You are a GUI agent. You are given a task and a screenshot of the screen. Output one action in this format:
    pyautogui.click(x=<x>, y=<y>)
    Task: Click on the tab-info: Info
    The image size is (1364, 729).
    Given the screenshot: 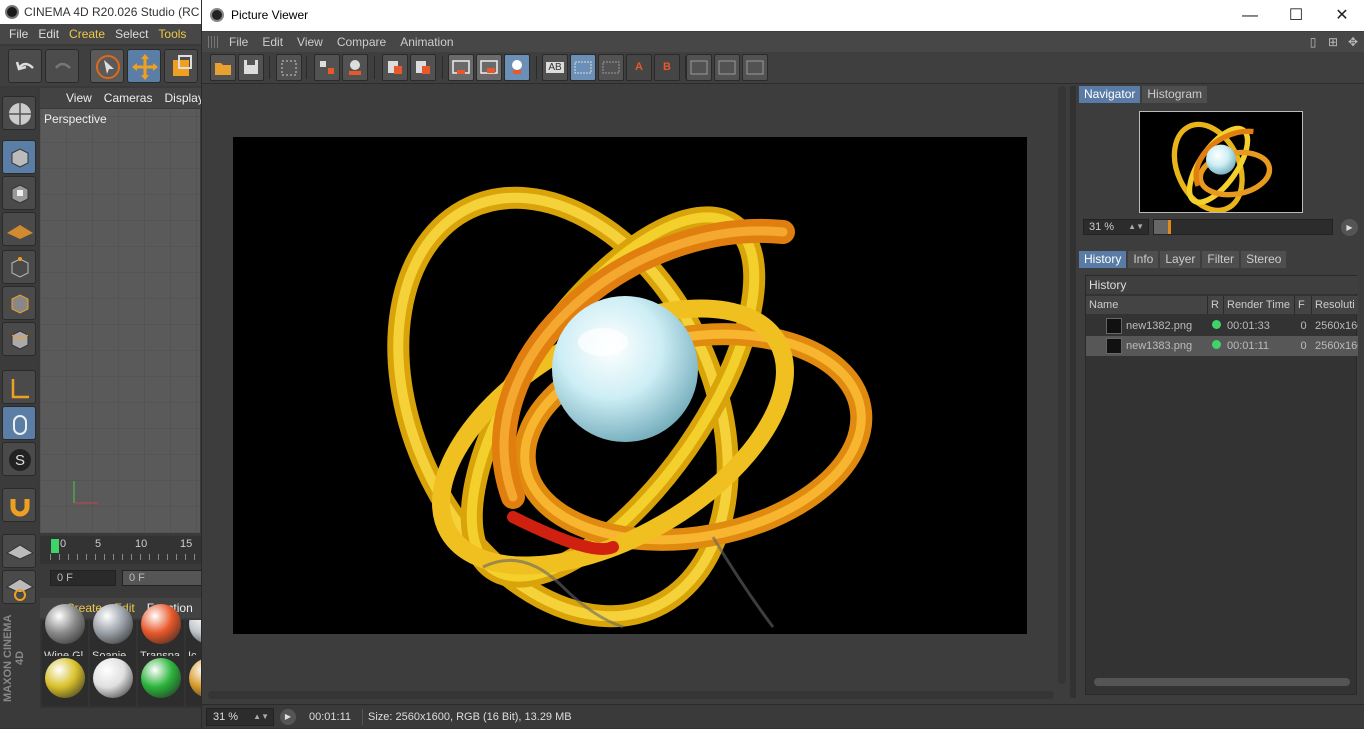 What is the action you would take?
    pyautogui.click(x=1143, y=259)
    